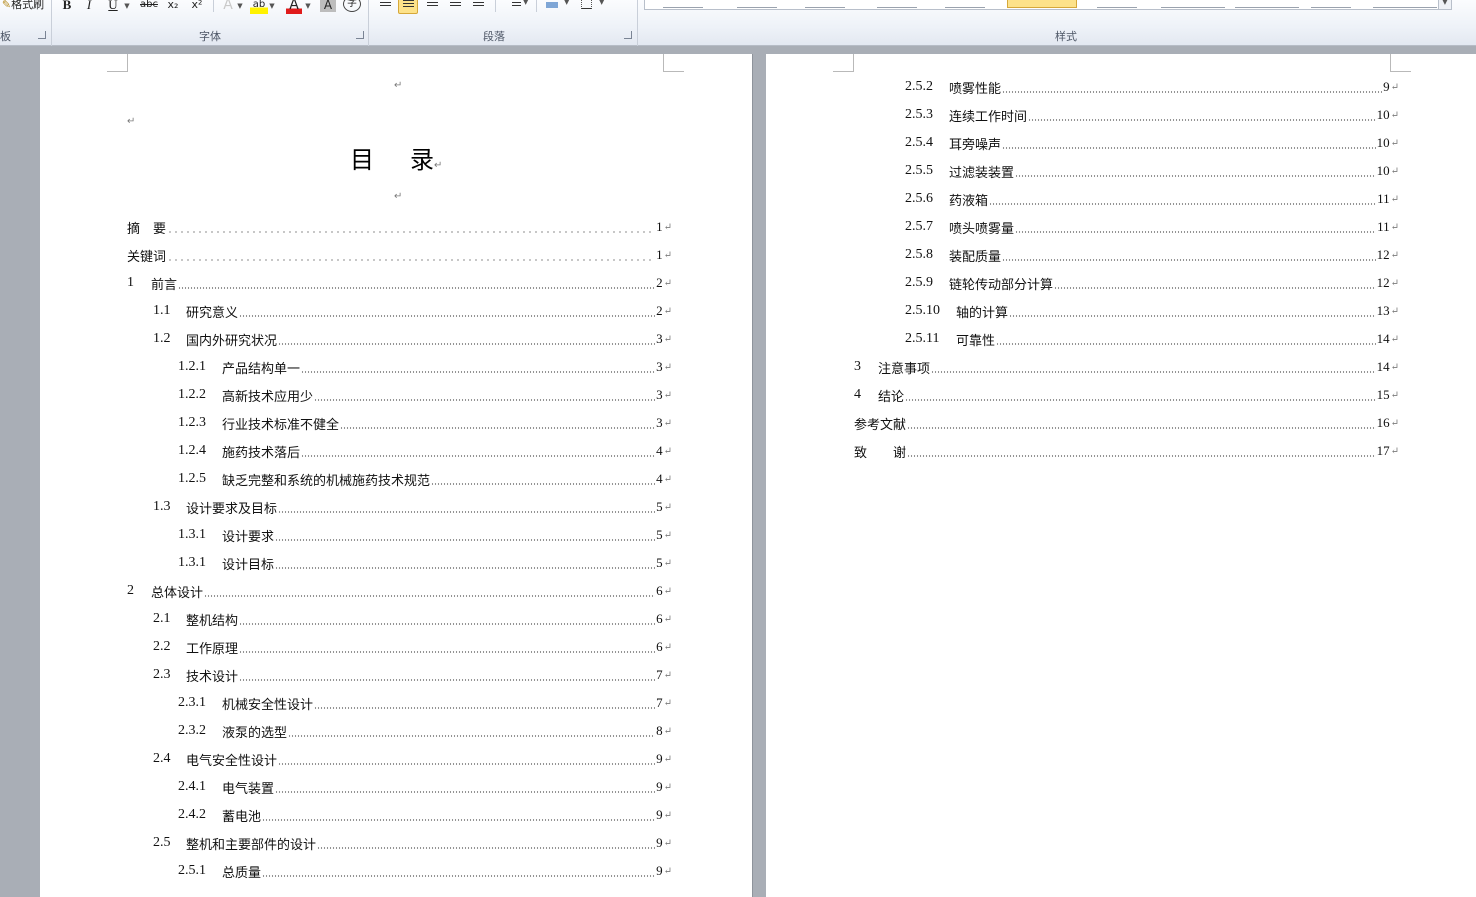 This screenshot has height=897, width=1476. I want to click on highlight-button: ab, so click(259, 7).